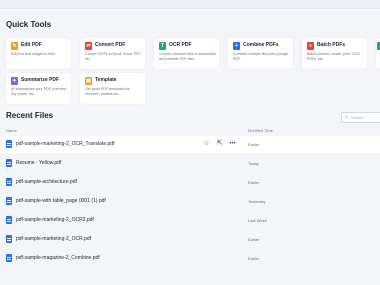  I want to click on file-name: pdf-sample-marketing-2_OCR.pdf, so click(54, 239).